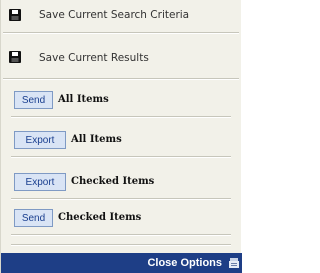  What do you see at coordinates (114, 15) in the screenshot?
I see `save-criteria-label: Save Current Search Criteria` at bounding box center [114, 15].